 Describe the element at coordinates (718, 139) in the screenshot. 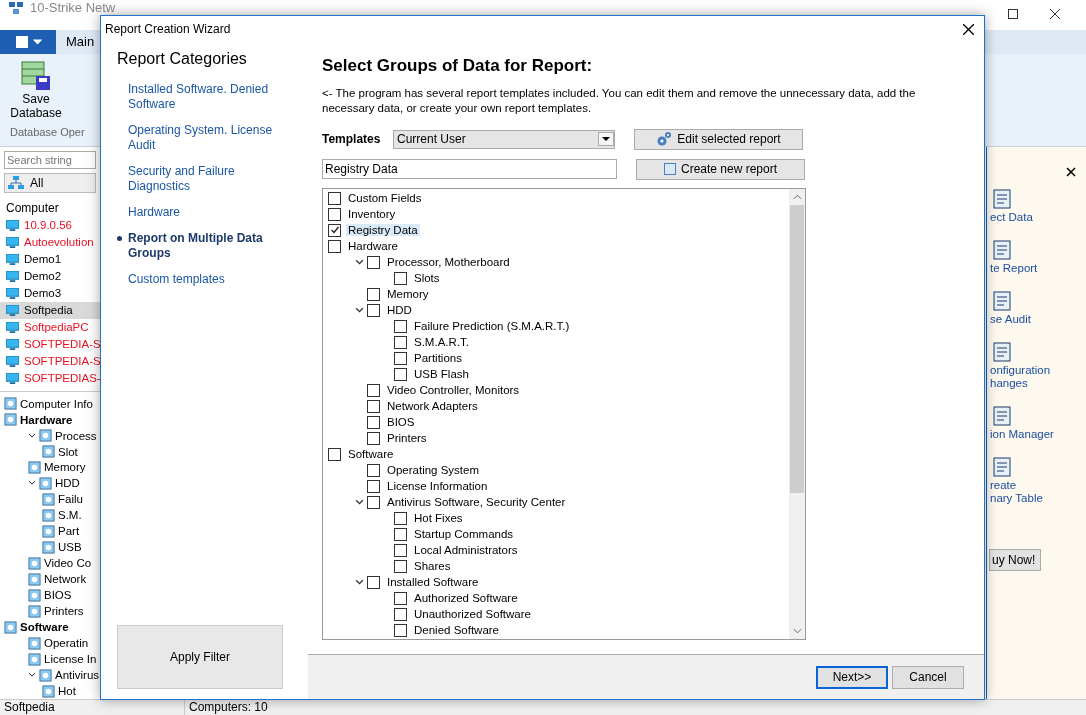

I see `edit-report-button: Edit selected report` at that location.